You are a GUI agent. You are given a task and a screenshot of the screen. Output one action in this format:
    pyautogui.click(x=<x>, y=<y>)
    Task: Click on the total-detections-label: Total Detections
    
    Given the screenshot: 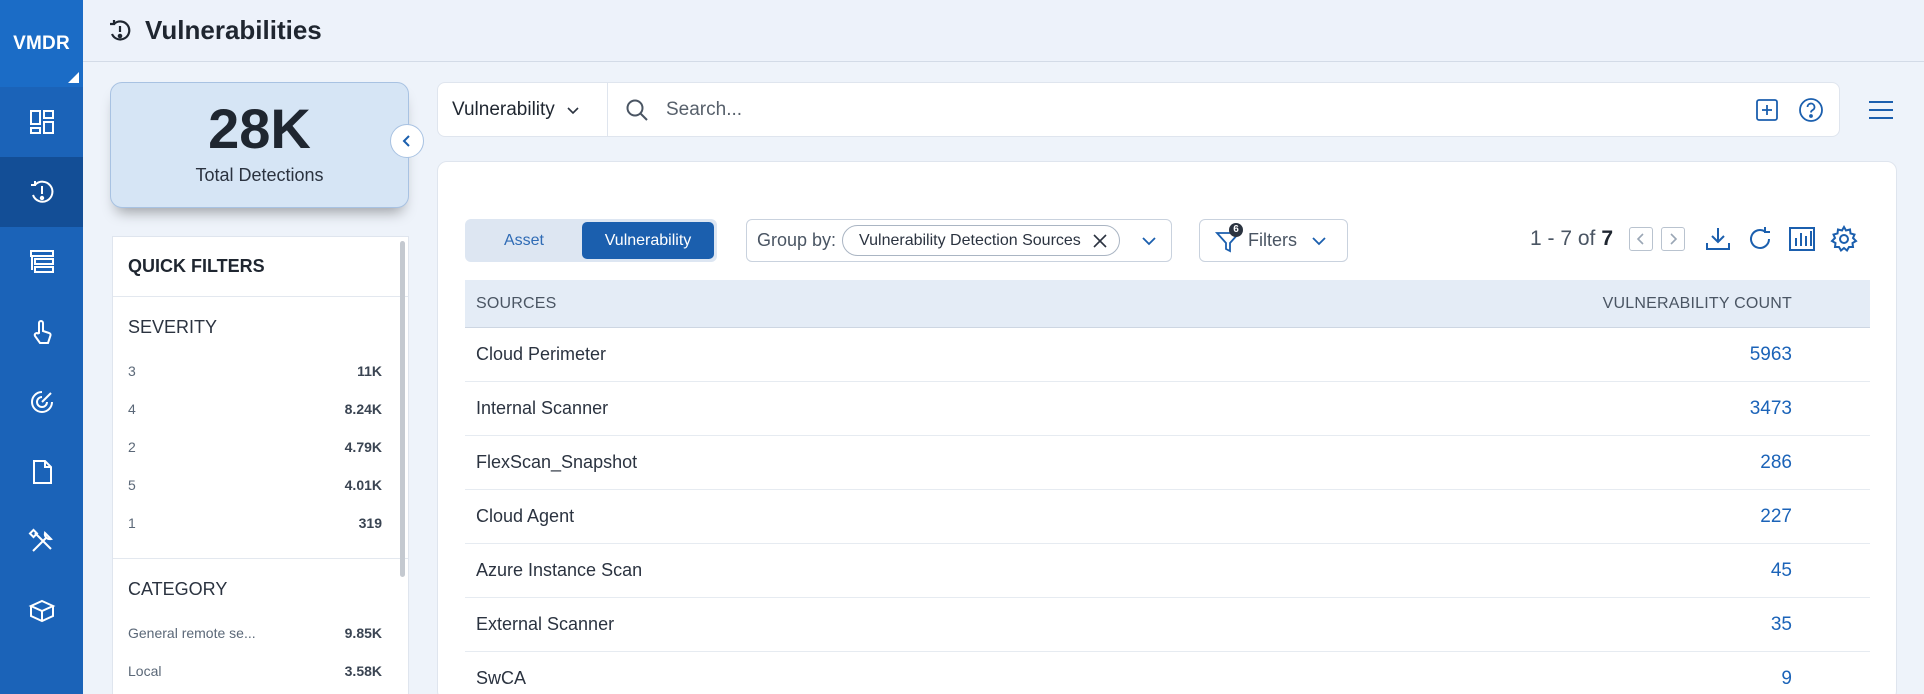 What is the action you would take?
    pyautogui.click(x=259, y=175)
    